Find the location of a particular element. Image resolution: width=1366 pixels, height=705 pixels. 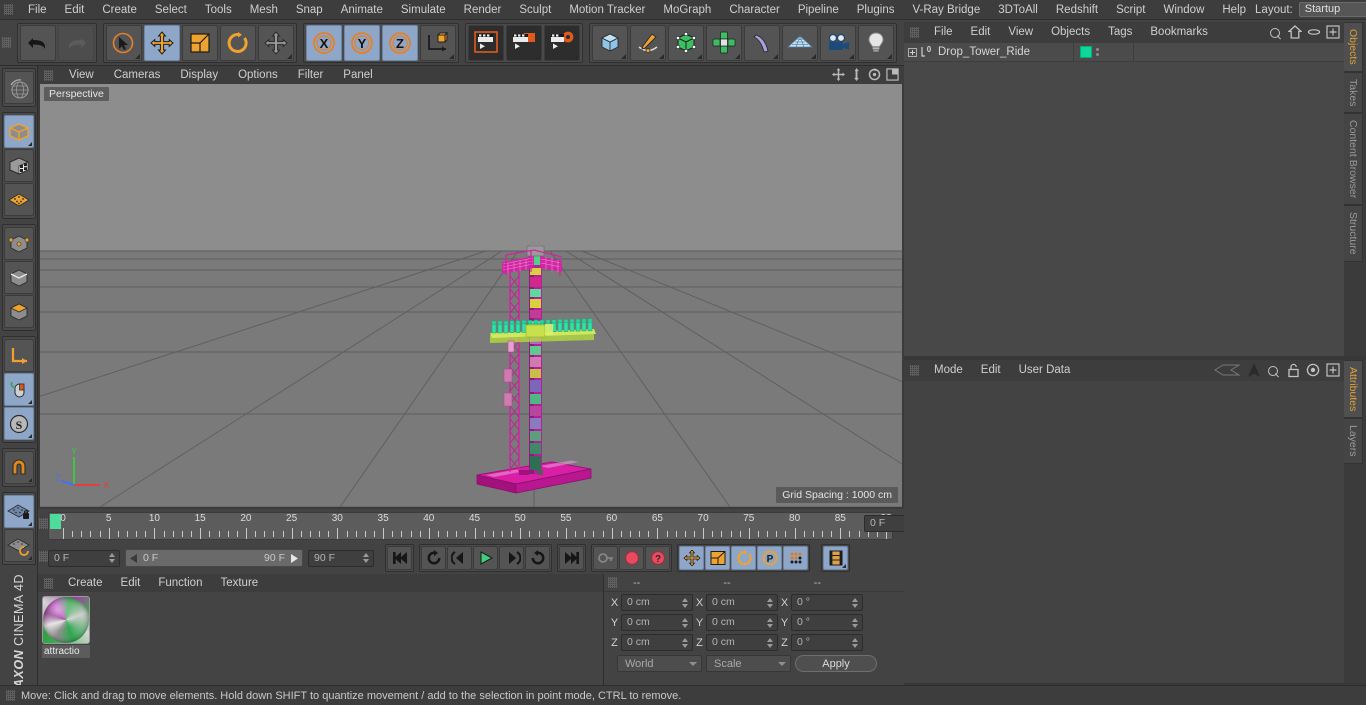

tab-takes: Takes is located at coordinates (1353, 92).